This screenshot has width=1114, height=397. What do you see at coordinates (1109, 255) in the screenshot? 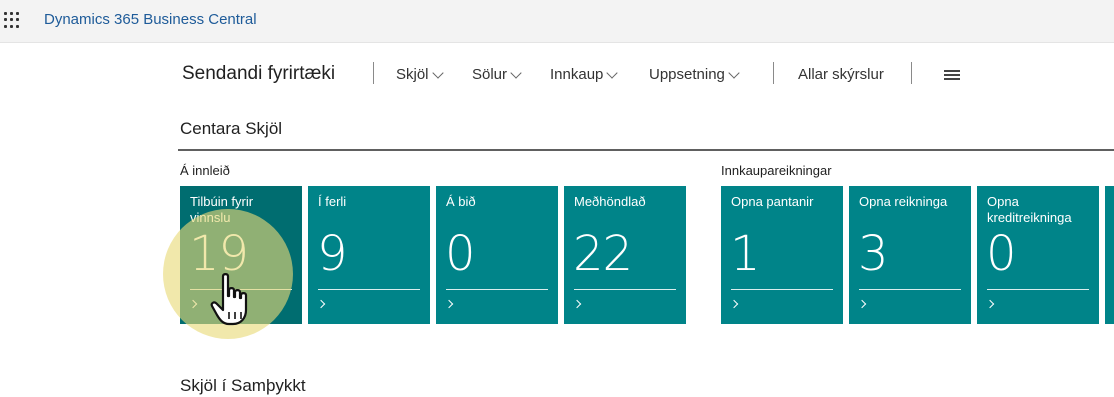
I see `tile-partial` at bounding box center [1109, 255].